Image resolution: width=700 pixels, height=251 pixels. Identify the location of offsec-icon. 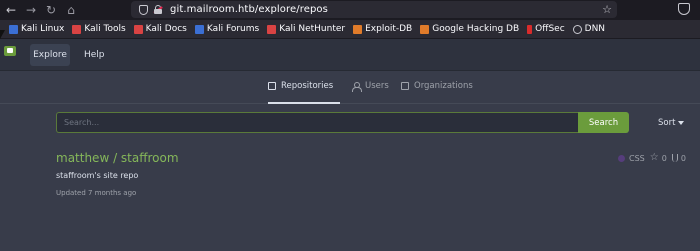
(530, 29).